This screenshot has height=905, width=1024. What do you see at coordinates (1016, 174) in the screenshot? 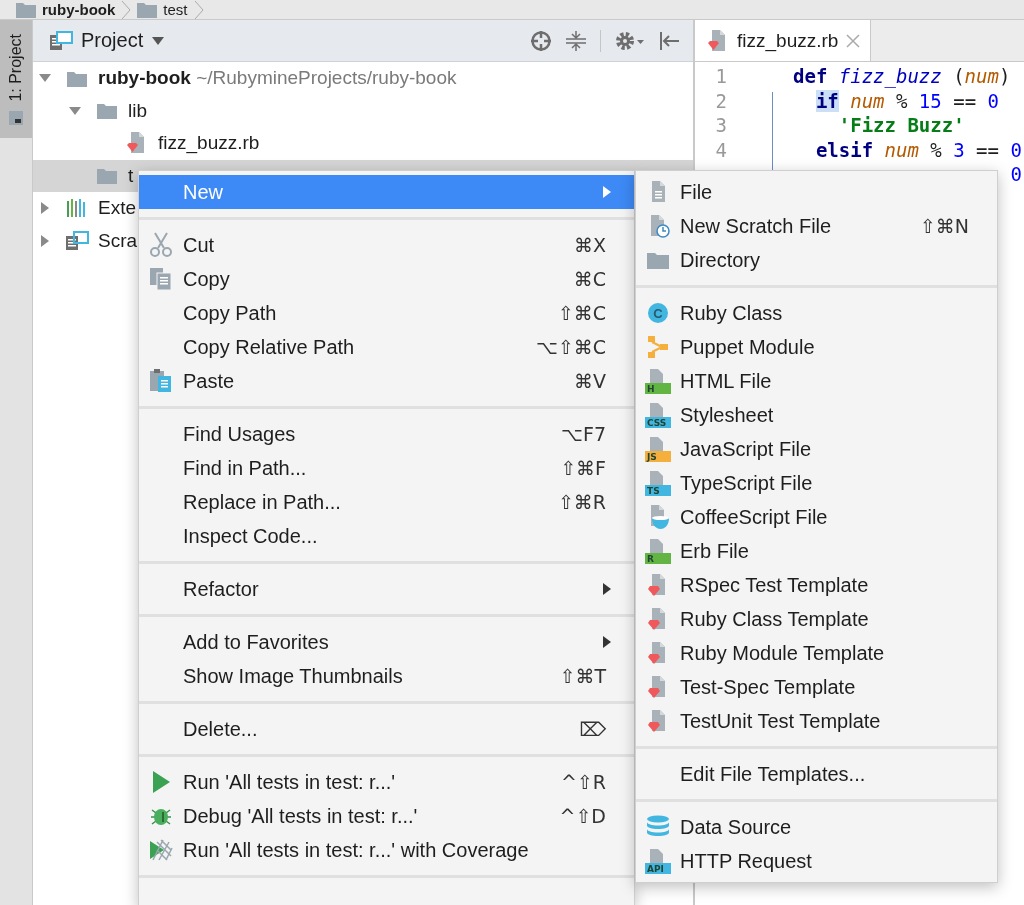
I see `code-line: 0` at bounding box center [1016, 174].